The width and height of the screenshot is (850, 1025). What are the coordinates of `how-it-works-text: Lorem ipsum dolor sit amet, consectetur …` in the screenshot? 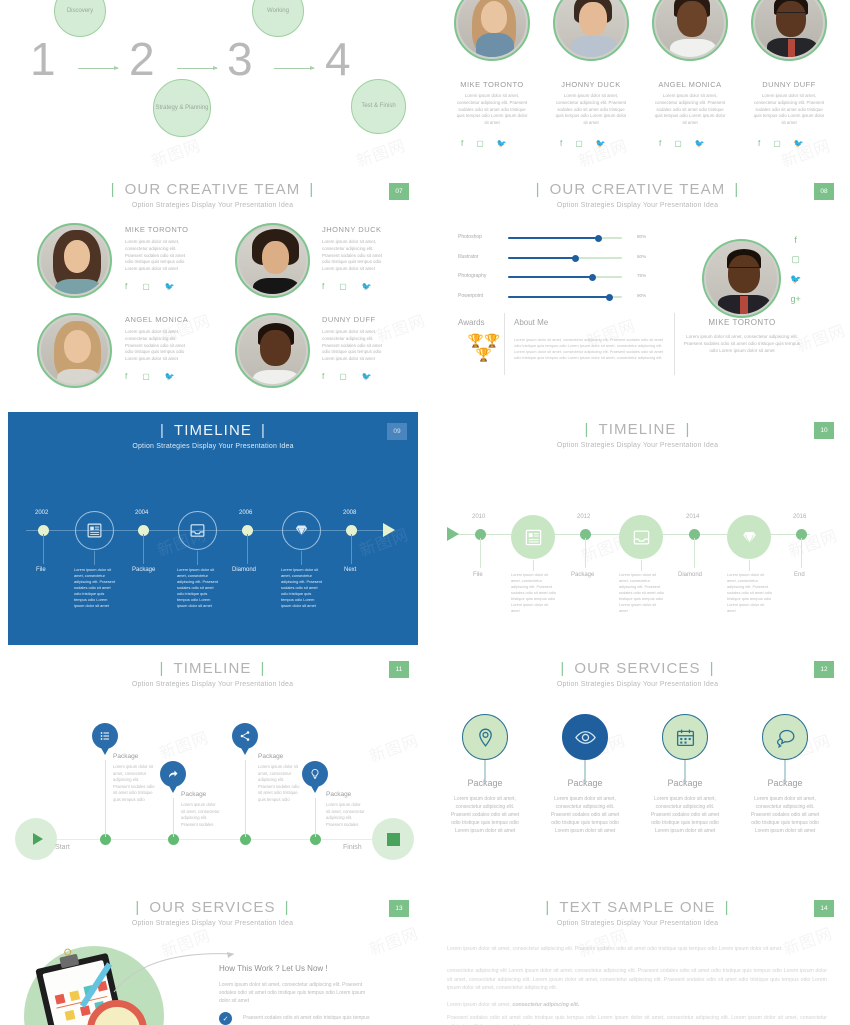 It's located at (292, 993).